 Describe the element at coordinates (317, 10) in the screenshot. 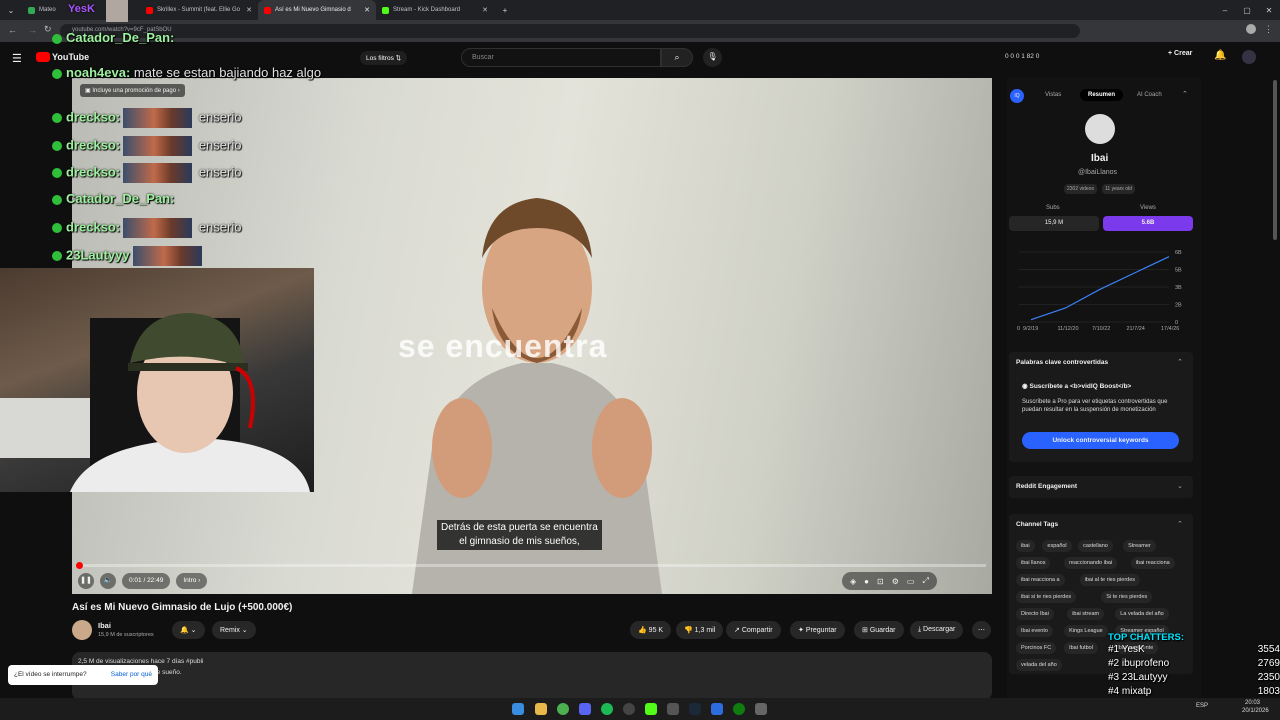

I see `tab-ibai-gym: Así es Mi Nuevo Gimnasio d ✕` at that location.